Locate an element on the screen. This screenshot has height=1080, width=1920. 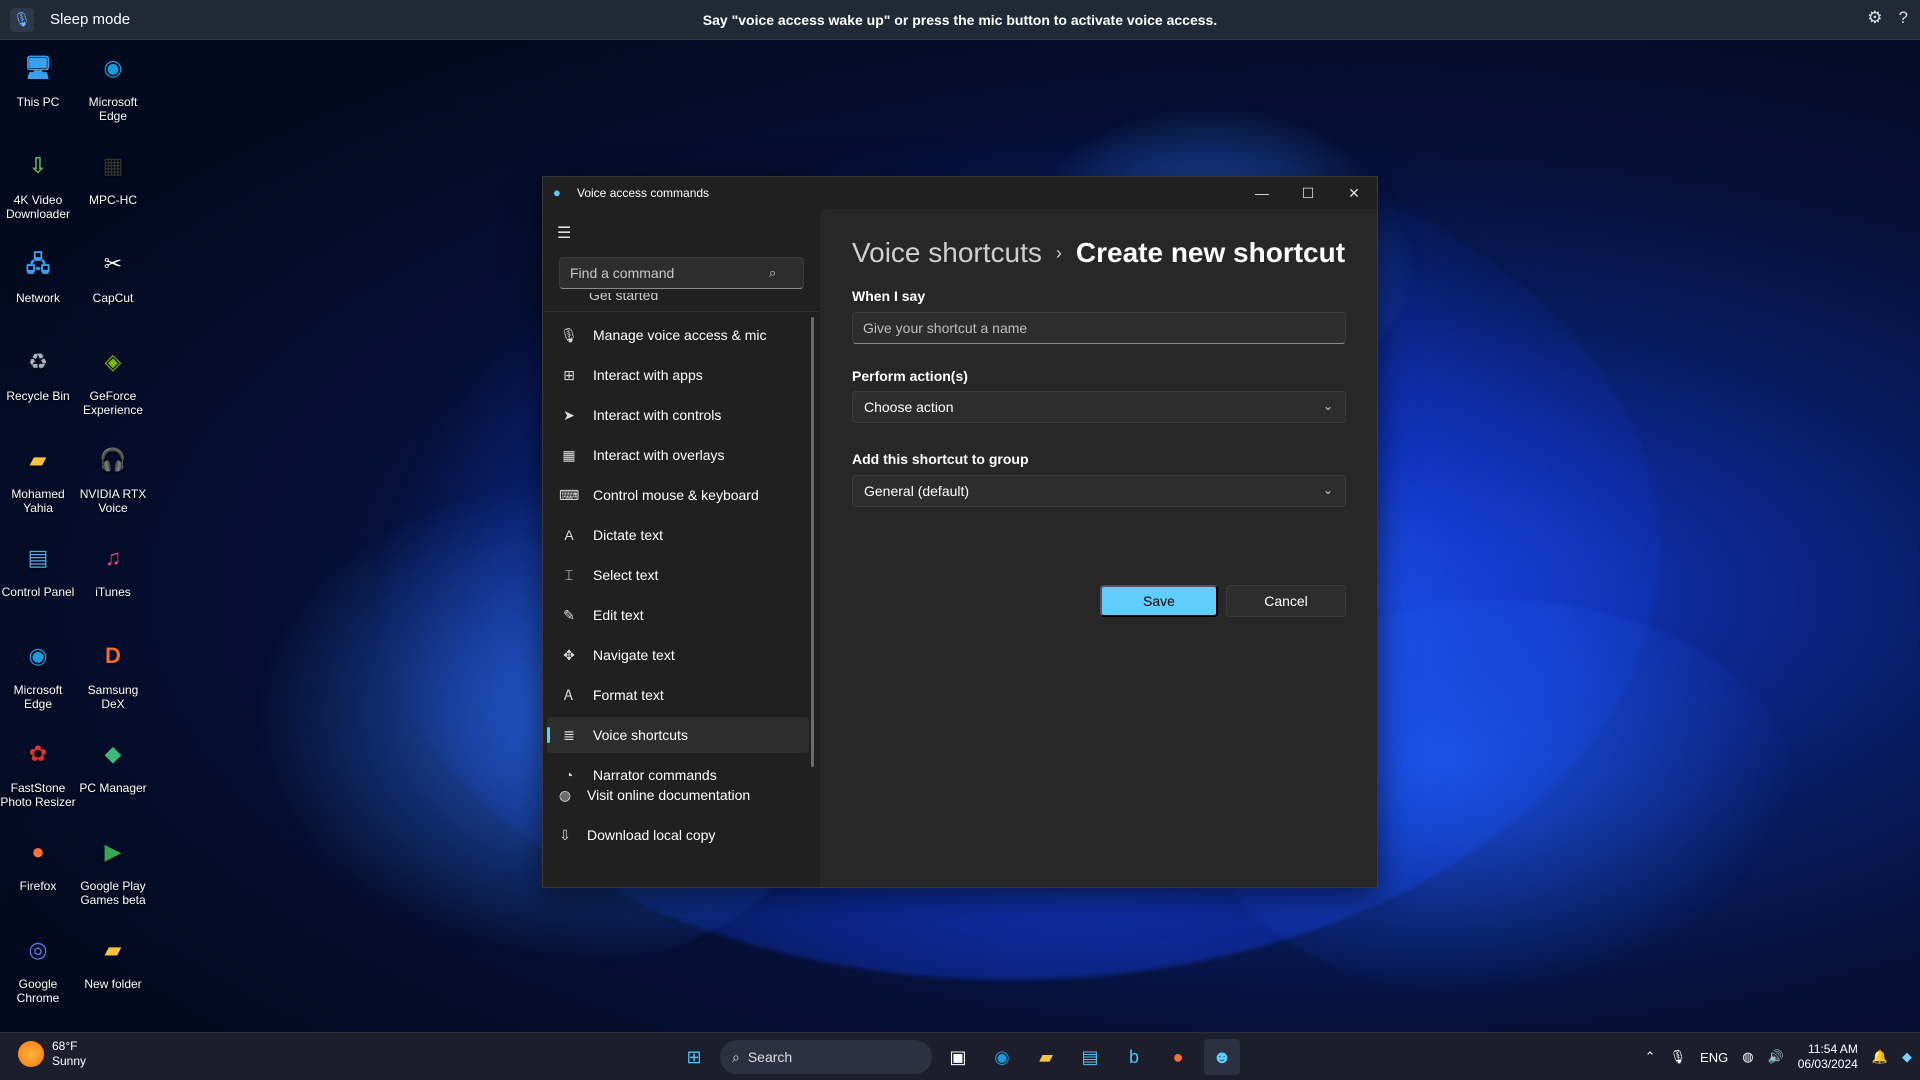
desktop-icon: ♻ Recycle Bin is located at coordinates (38, 371).